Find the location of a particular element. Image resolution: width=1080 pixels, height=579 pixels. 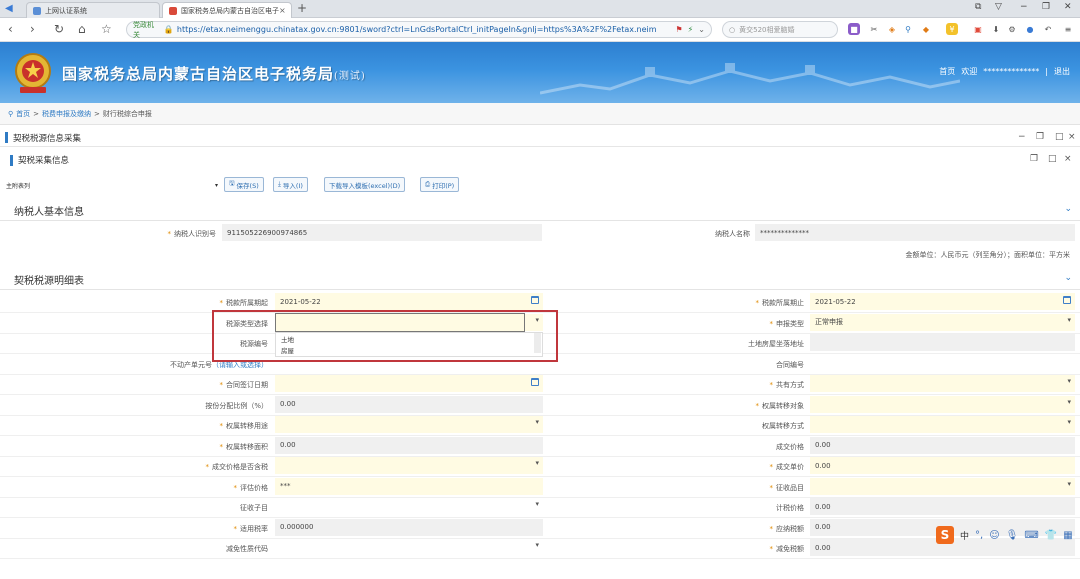

back-icon: ‹ is located at coordinates (10, 29).